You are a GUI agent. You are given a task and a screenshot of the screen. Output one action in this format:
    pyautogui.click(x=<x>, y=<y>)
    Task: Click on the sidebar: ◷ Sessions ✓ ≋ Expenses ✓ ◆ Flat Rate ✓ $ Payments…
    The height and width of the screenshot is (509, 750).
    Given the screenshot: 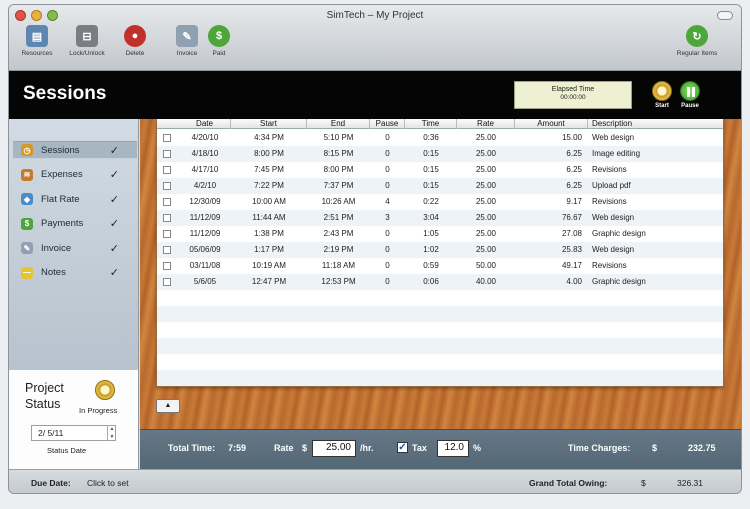 What is the action you would take?
    pyautogui.click(x=74, y=244)
    